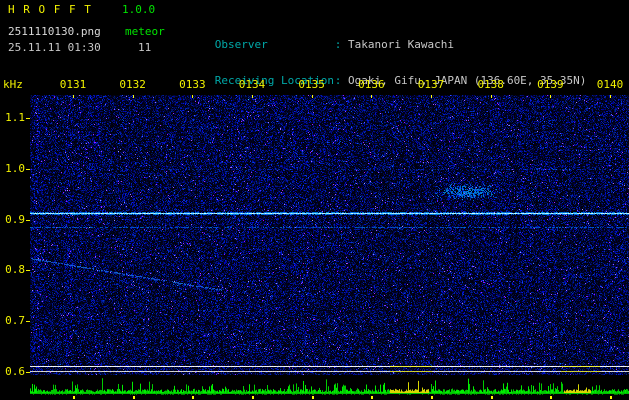  What do you see at coordinates (54, 31) in the screenshot?
I see `filename: 2511110130.png` at bounding box center [54, 31].